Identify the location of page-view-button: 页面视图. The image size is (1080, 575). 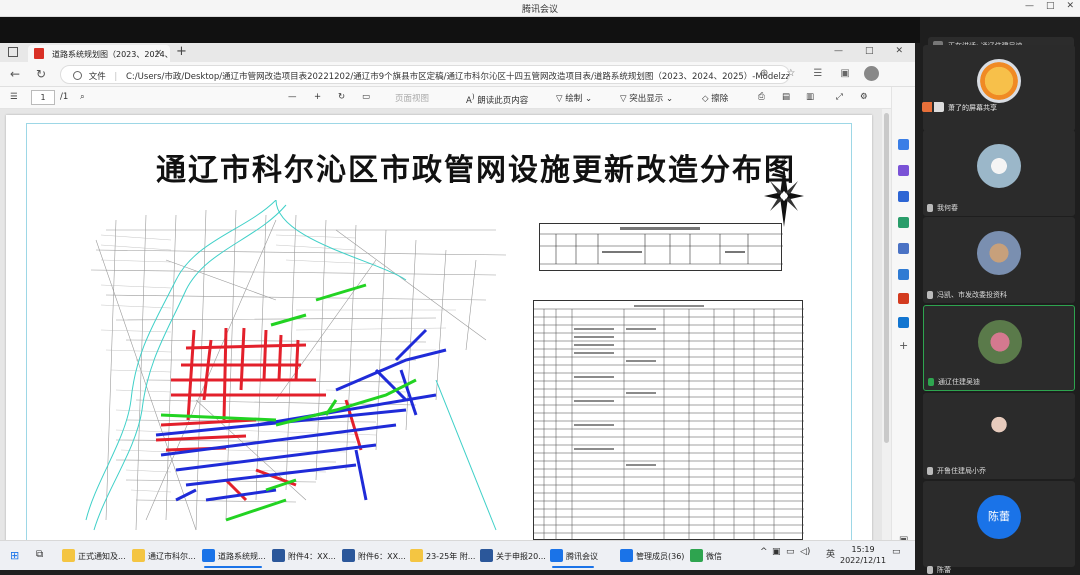
(412, 98).